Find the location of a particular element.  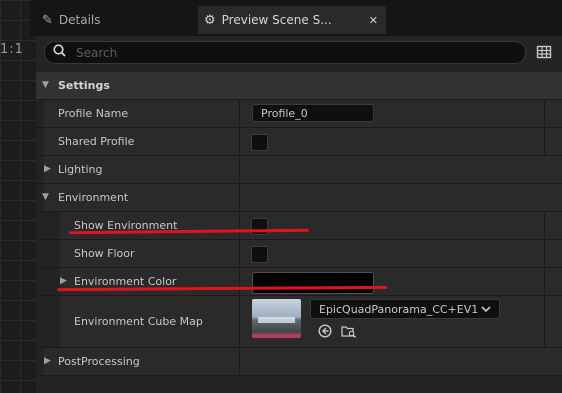

show-environment-checkbox is located at coordinates (259, 226).